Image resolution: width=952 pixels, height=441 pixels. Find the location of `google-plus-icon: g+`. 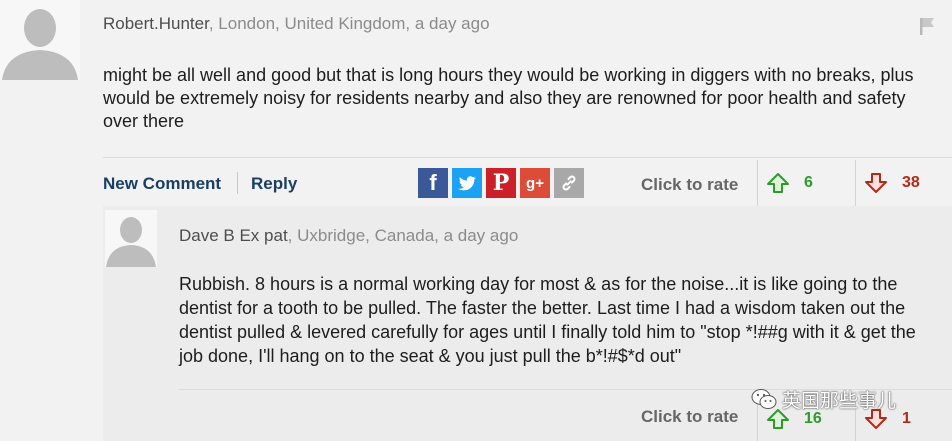

google-plus-icon: g+ is located at coordinates (535, 183).